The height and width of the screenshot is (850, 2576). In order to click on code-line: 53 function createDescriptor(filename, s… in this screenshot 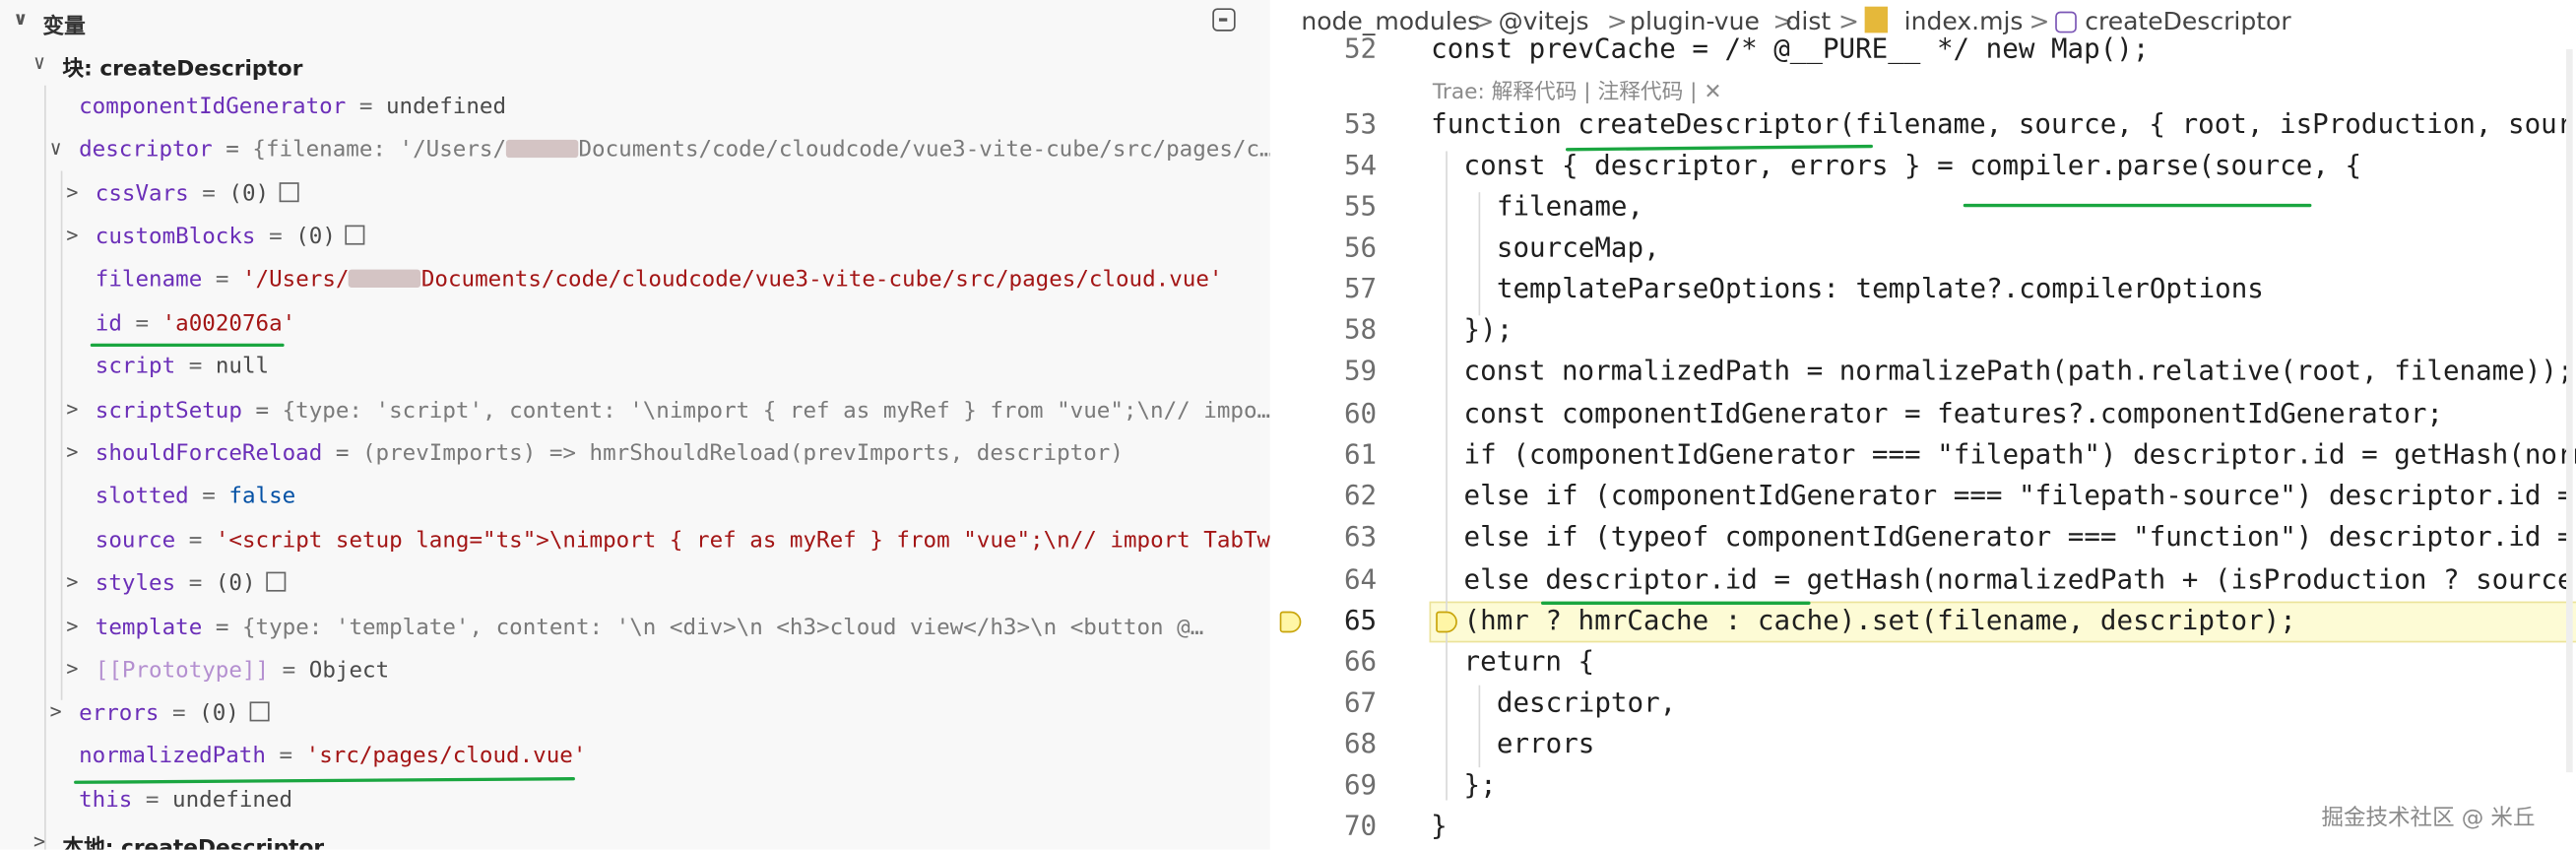, I will do `click(1924, 126)`.